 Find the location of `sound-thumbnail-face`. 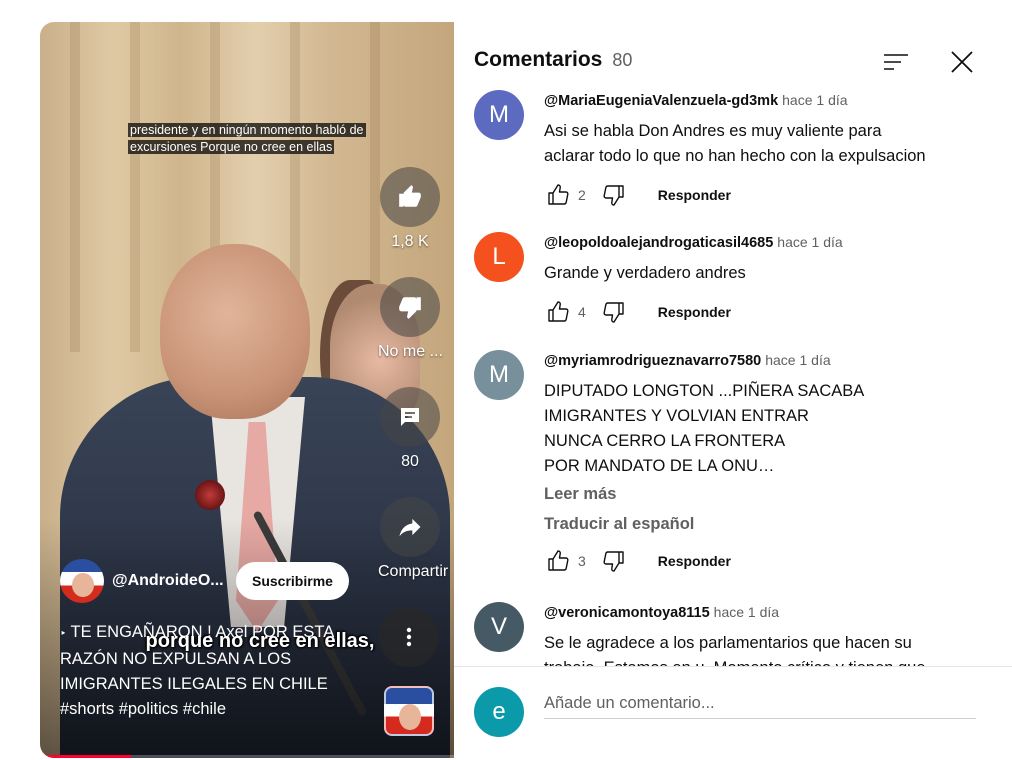

sound-thumbnail-face is located at coordinates (410, 717).